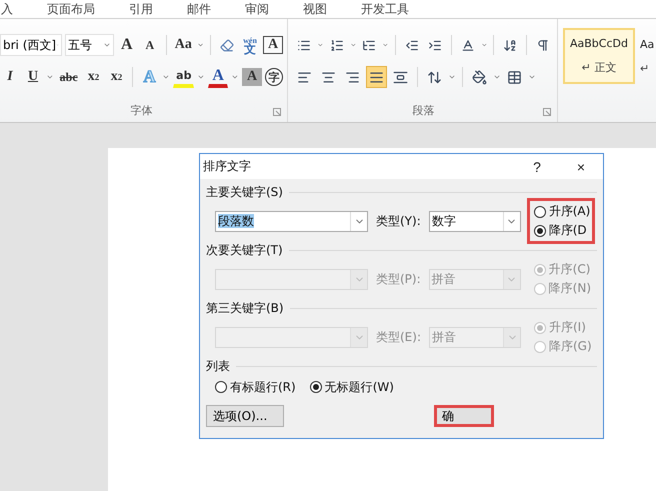 This screenshot has height=491, width=656. Describe the element at coordinates (352, 77) in the screenshot. I see `align-right-icon` at that location.